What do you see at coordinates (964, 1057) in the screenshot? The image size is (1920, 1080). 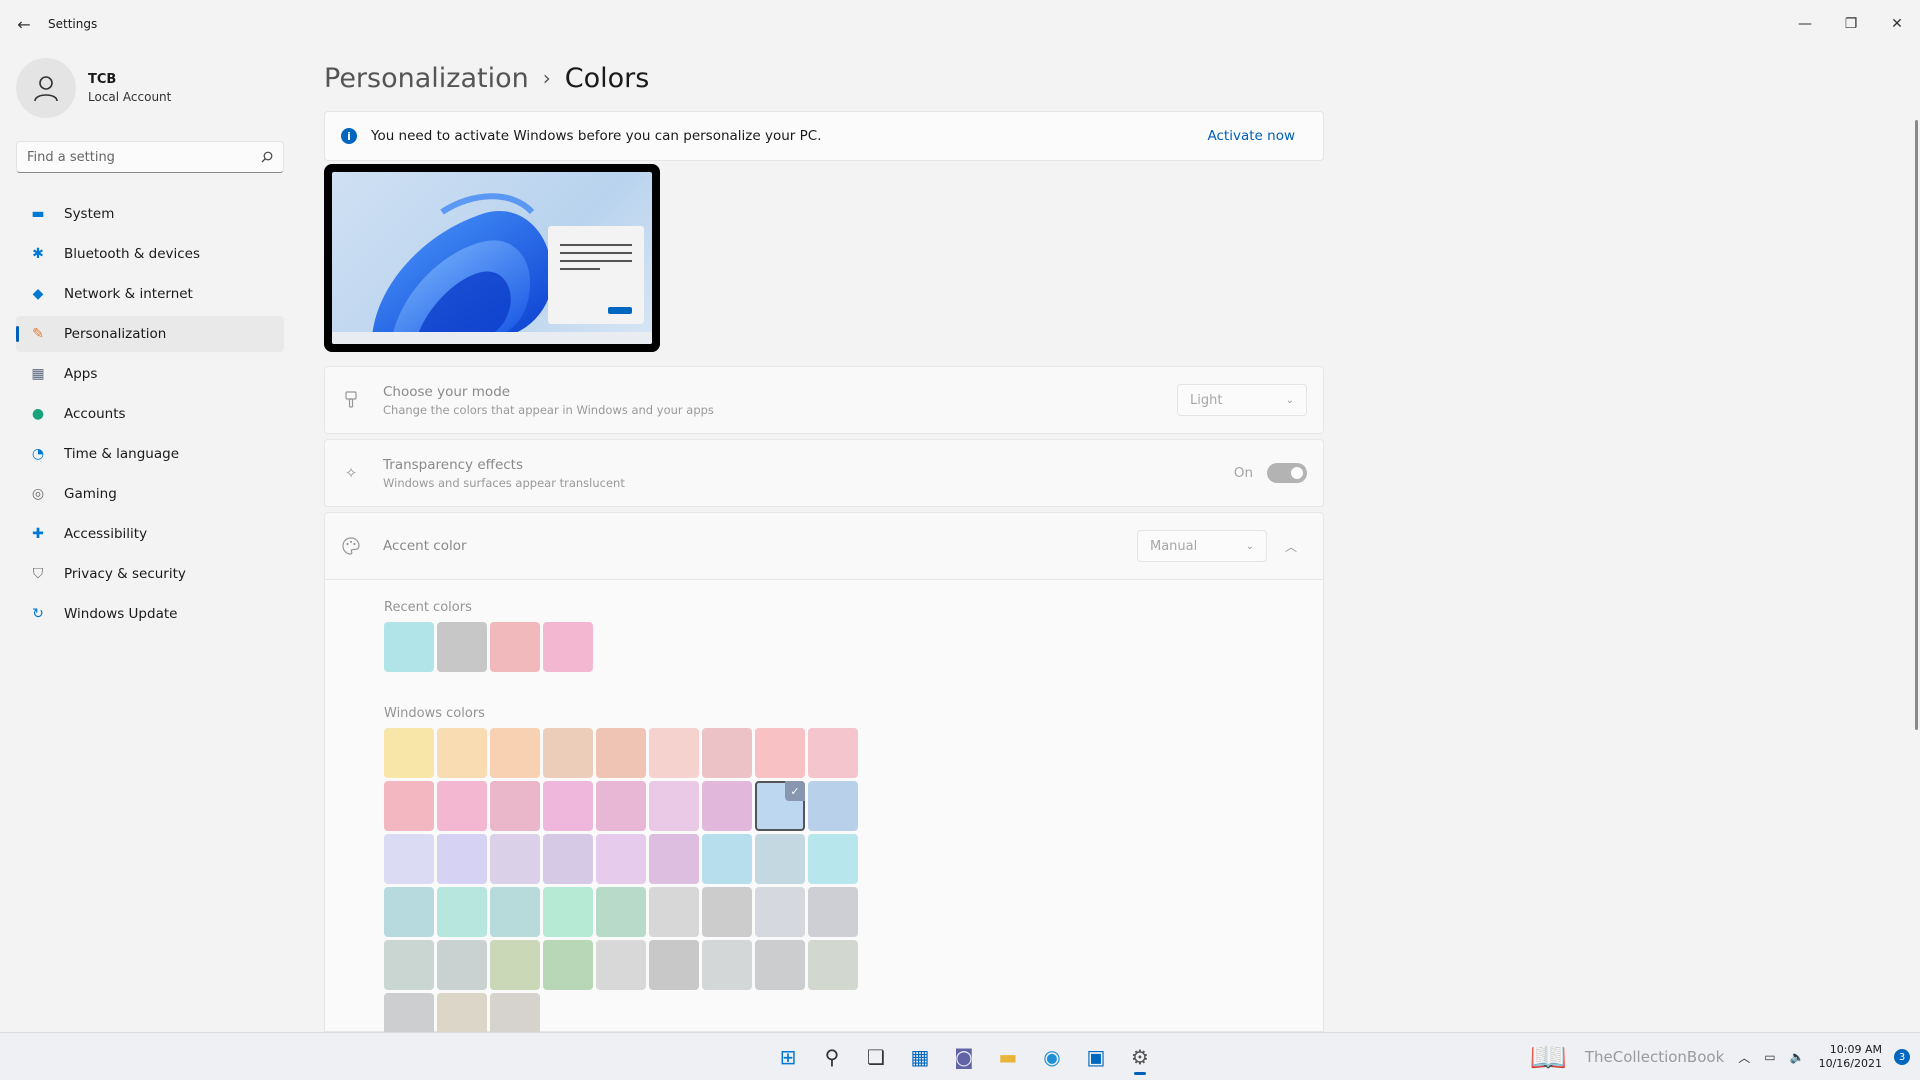 I see `chat-icon: ◙` at bounding box center [964, 1057].